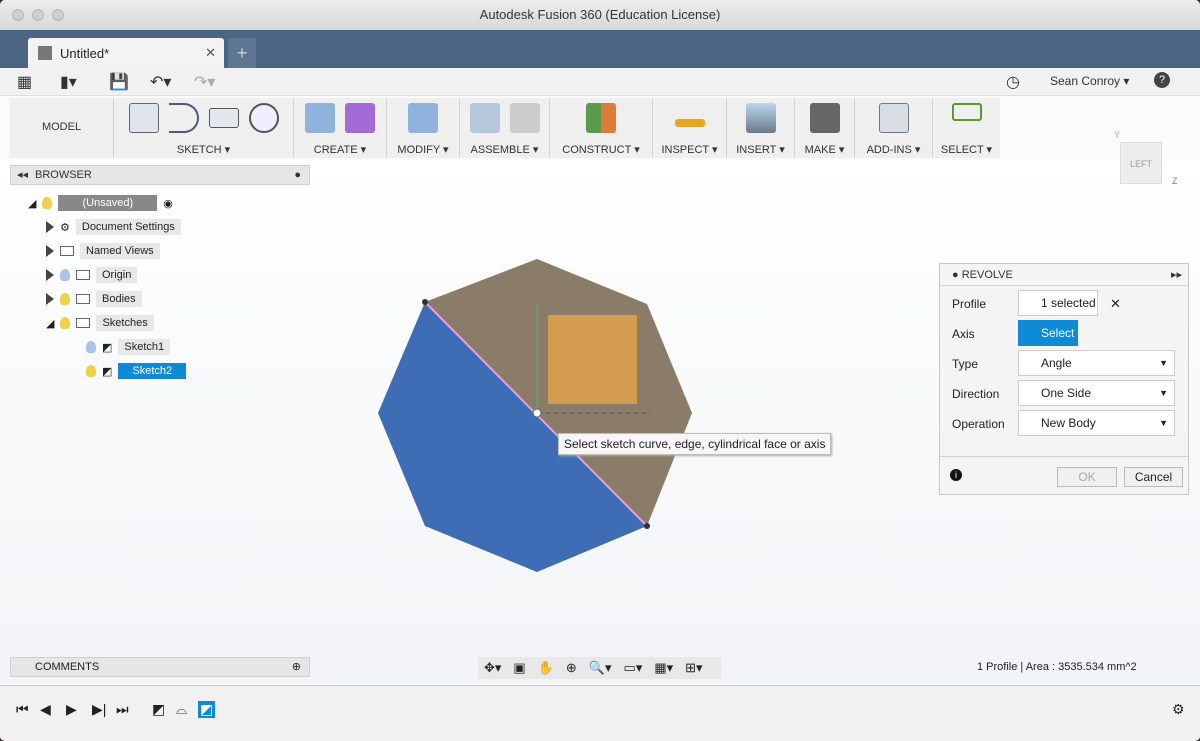 This screenshot has height=741, width=1200. I want to click on add-ins-menu: ADD-INS ▾, so click(894, 149).